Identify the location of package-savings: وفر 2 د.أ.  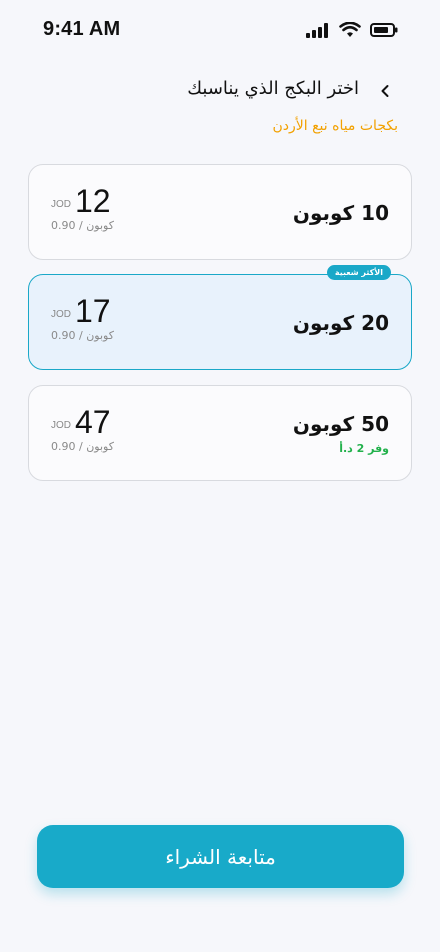
(364, 448).